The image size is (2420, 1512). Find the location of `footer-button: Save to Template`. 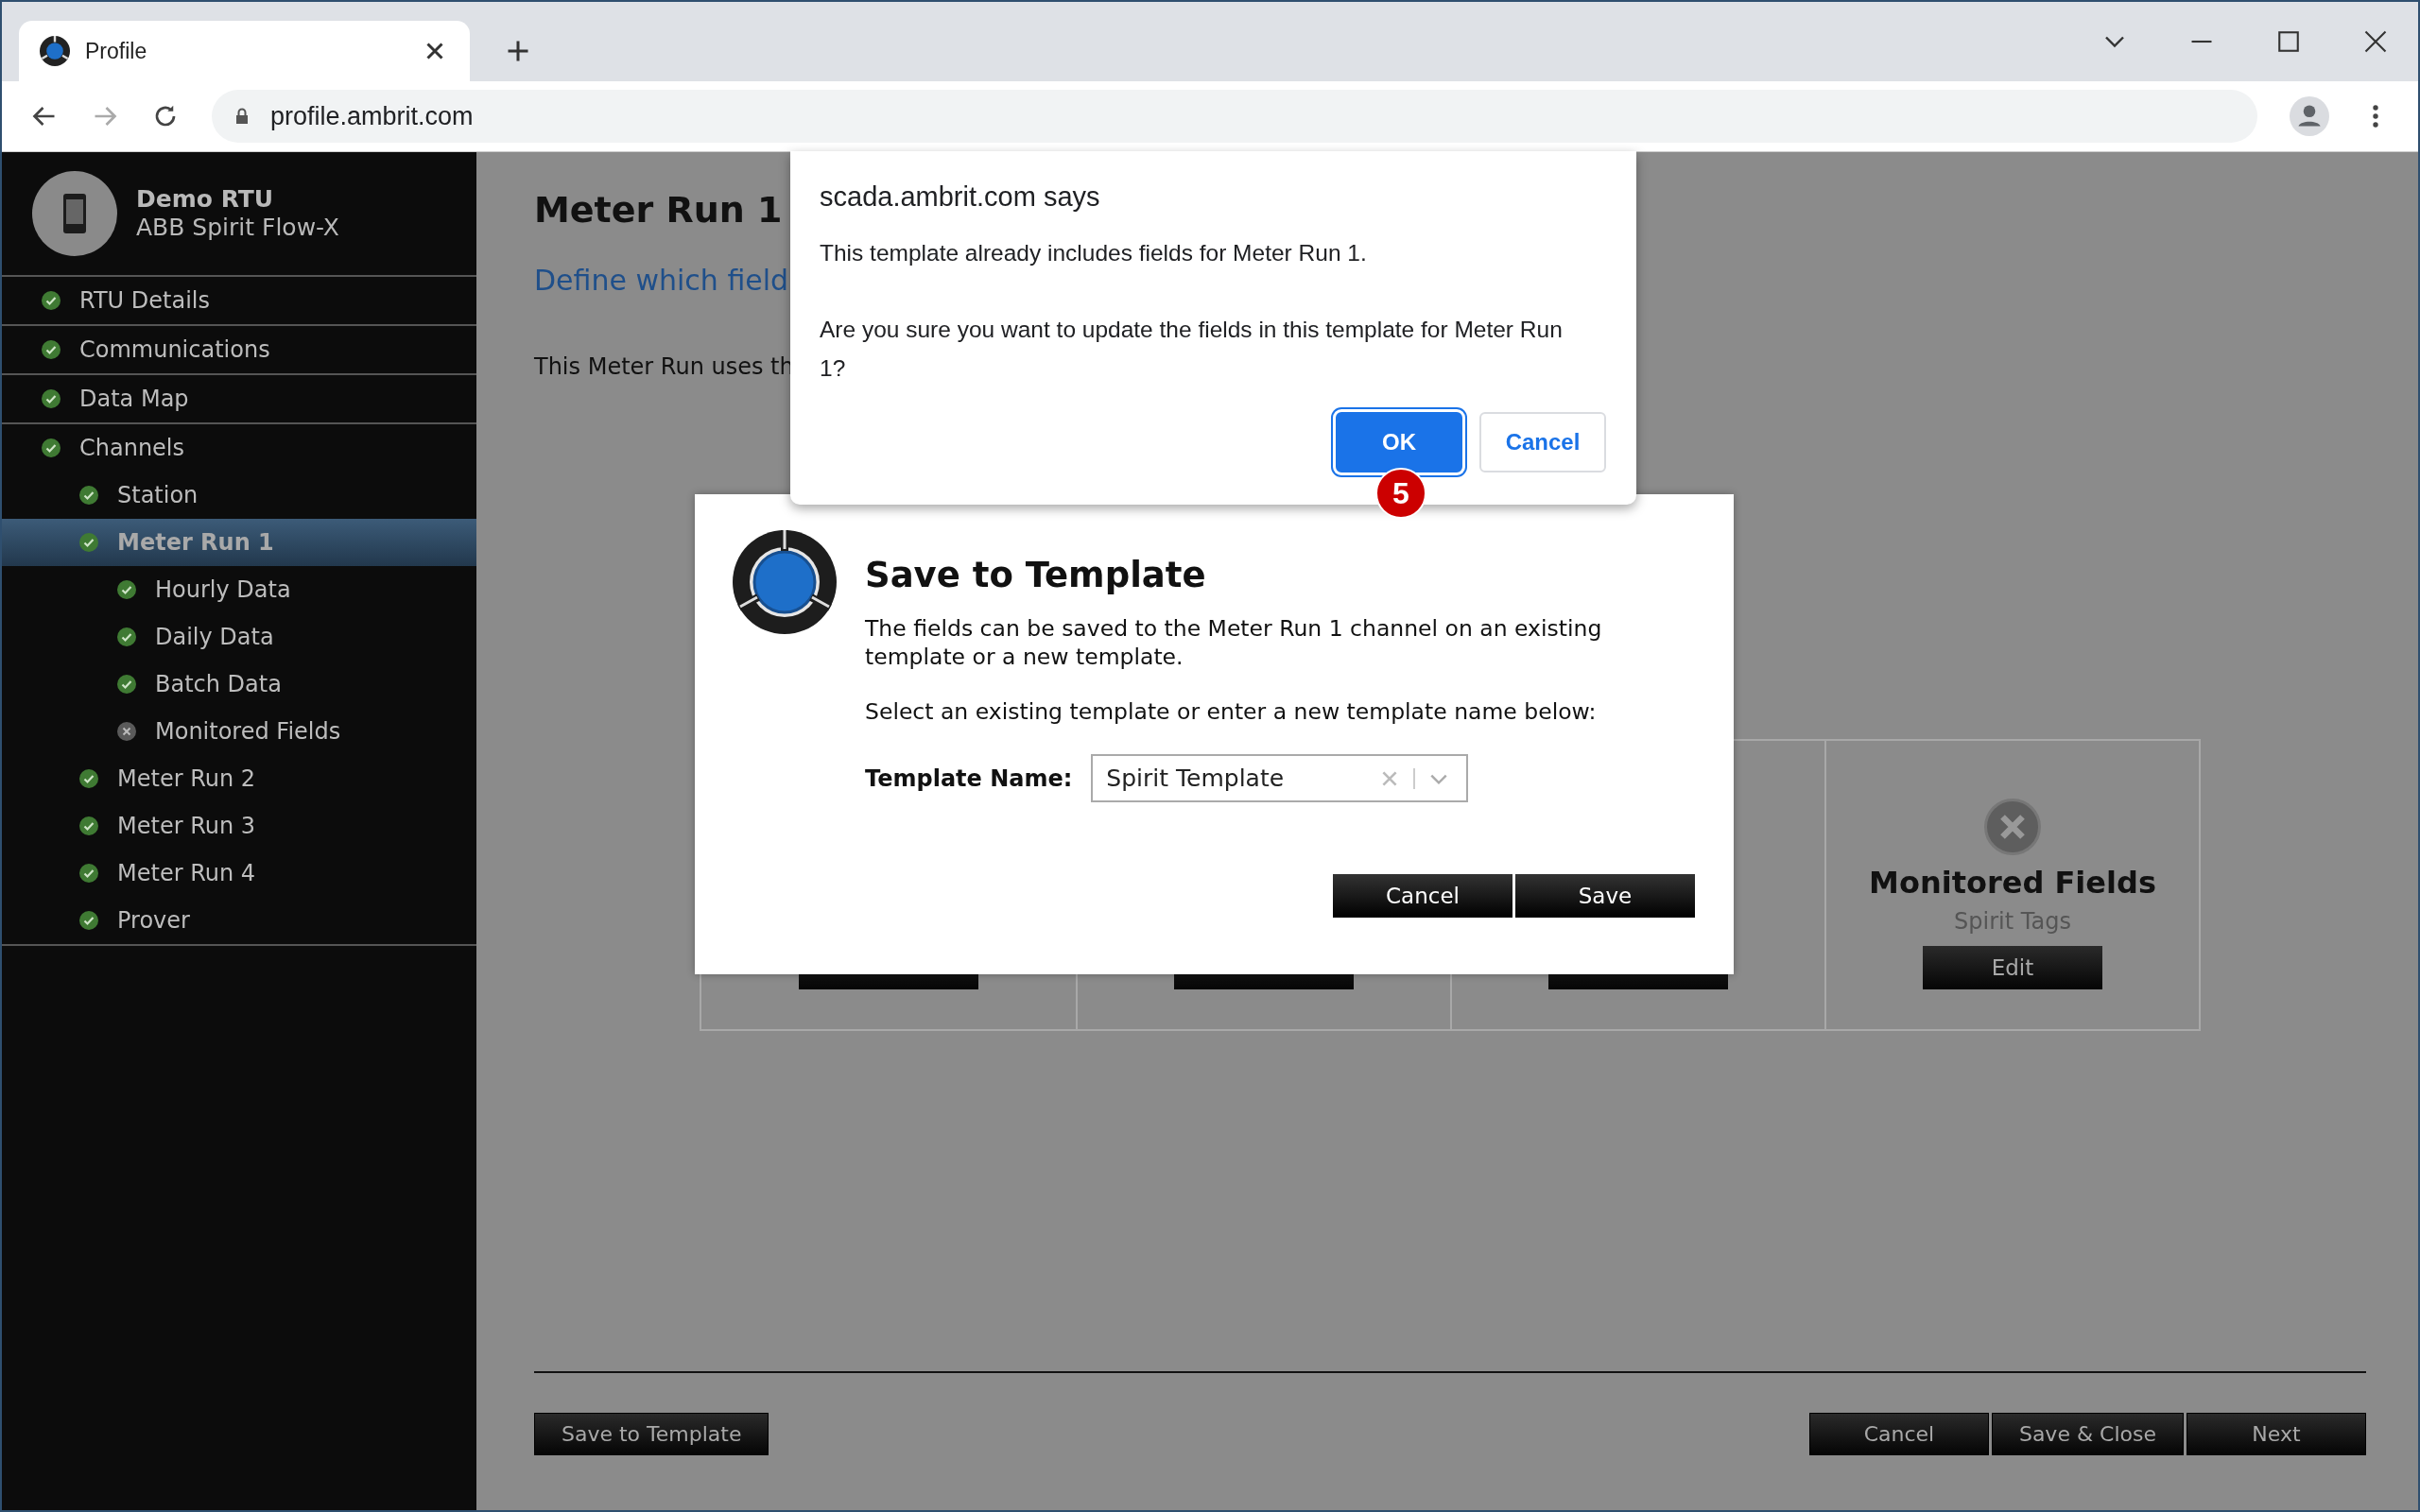

footer-button: Save to Template is located at coordinates (651, 1434).